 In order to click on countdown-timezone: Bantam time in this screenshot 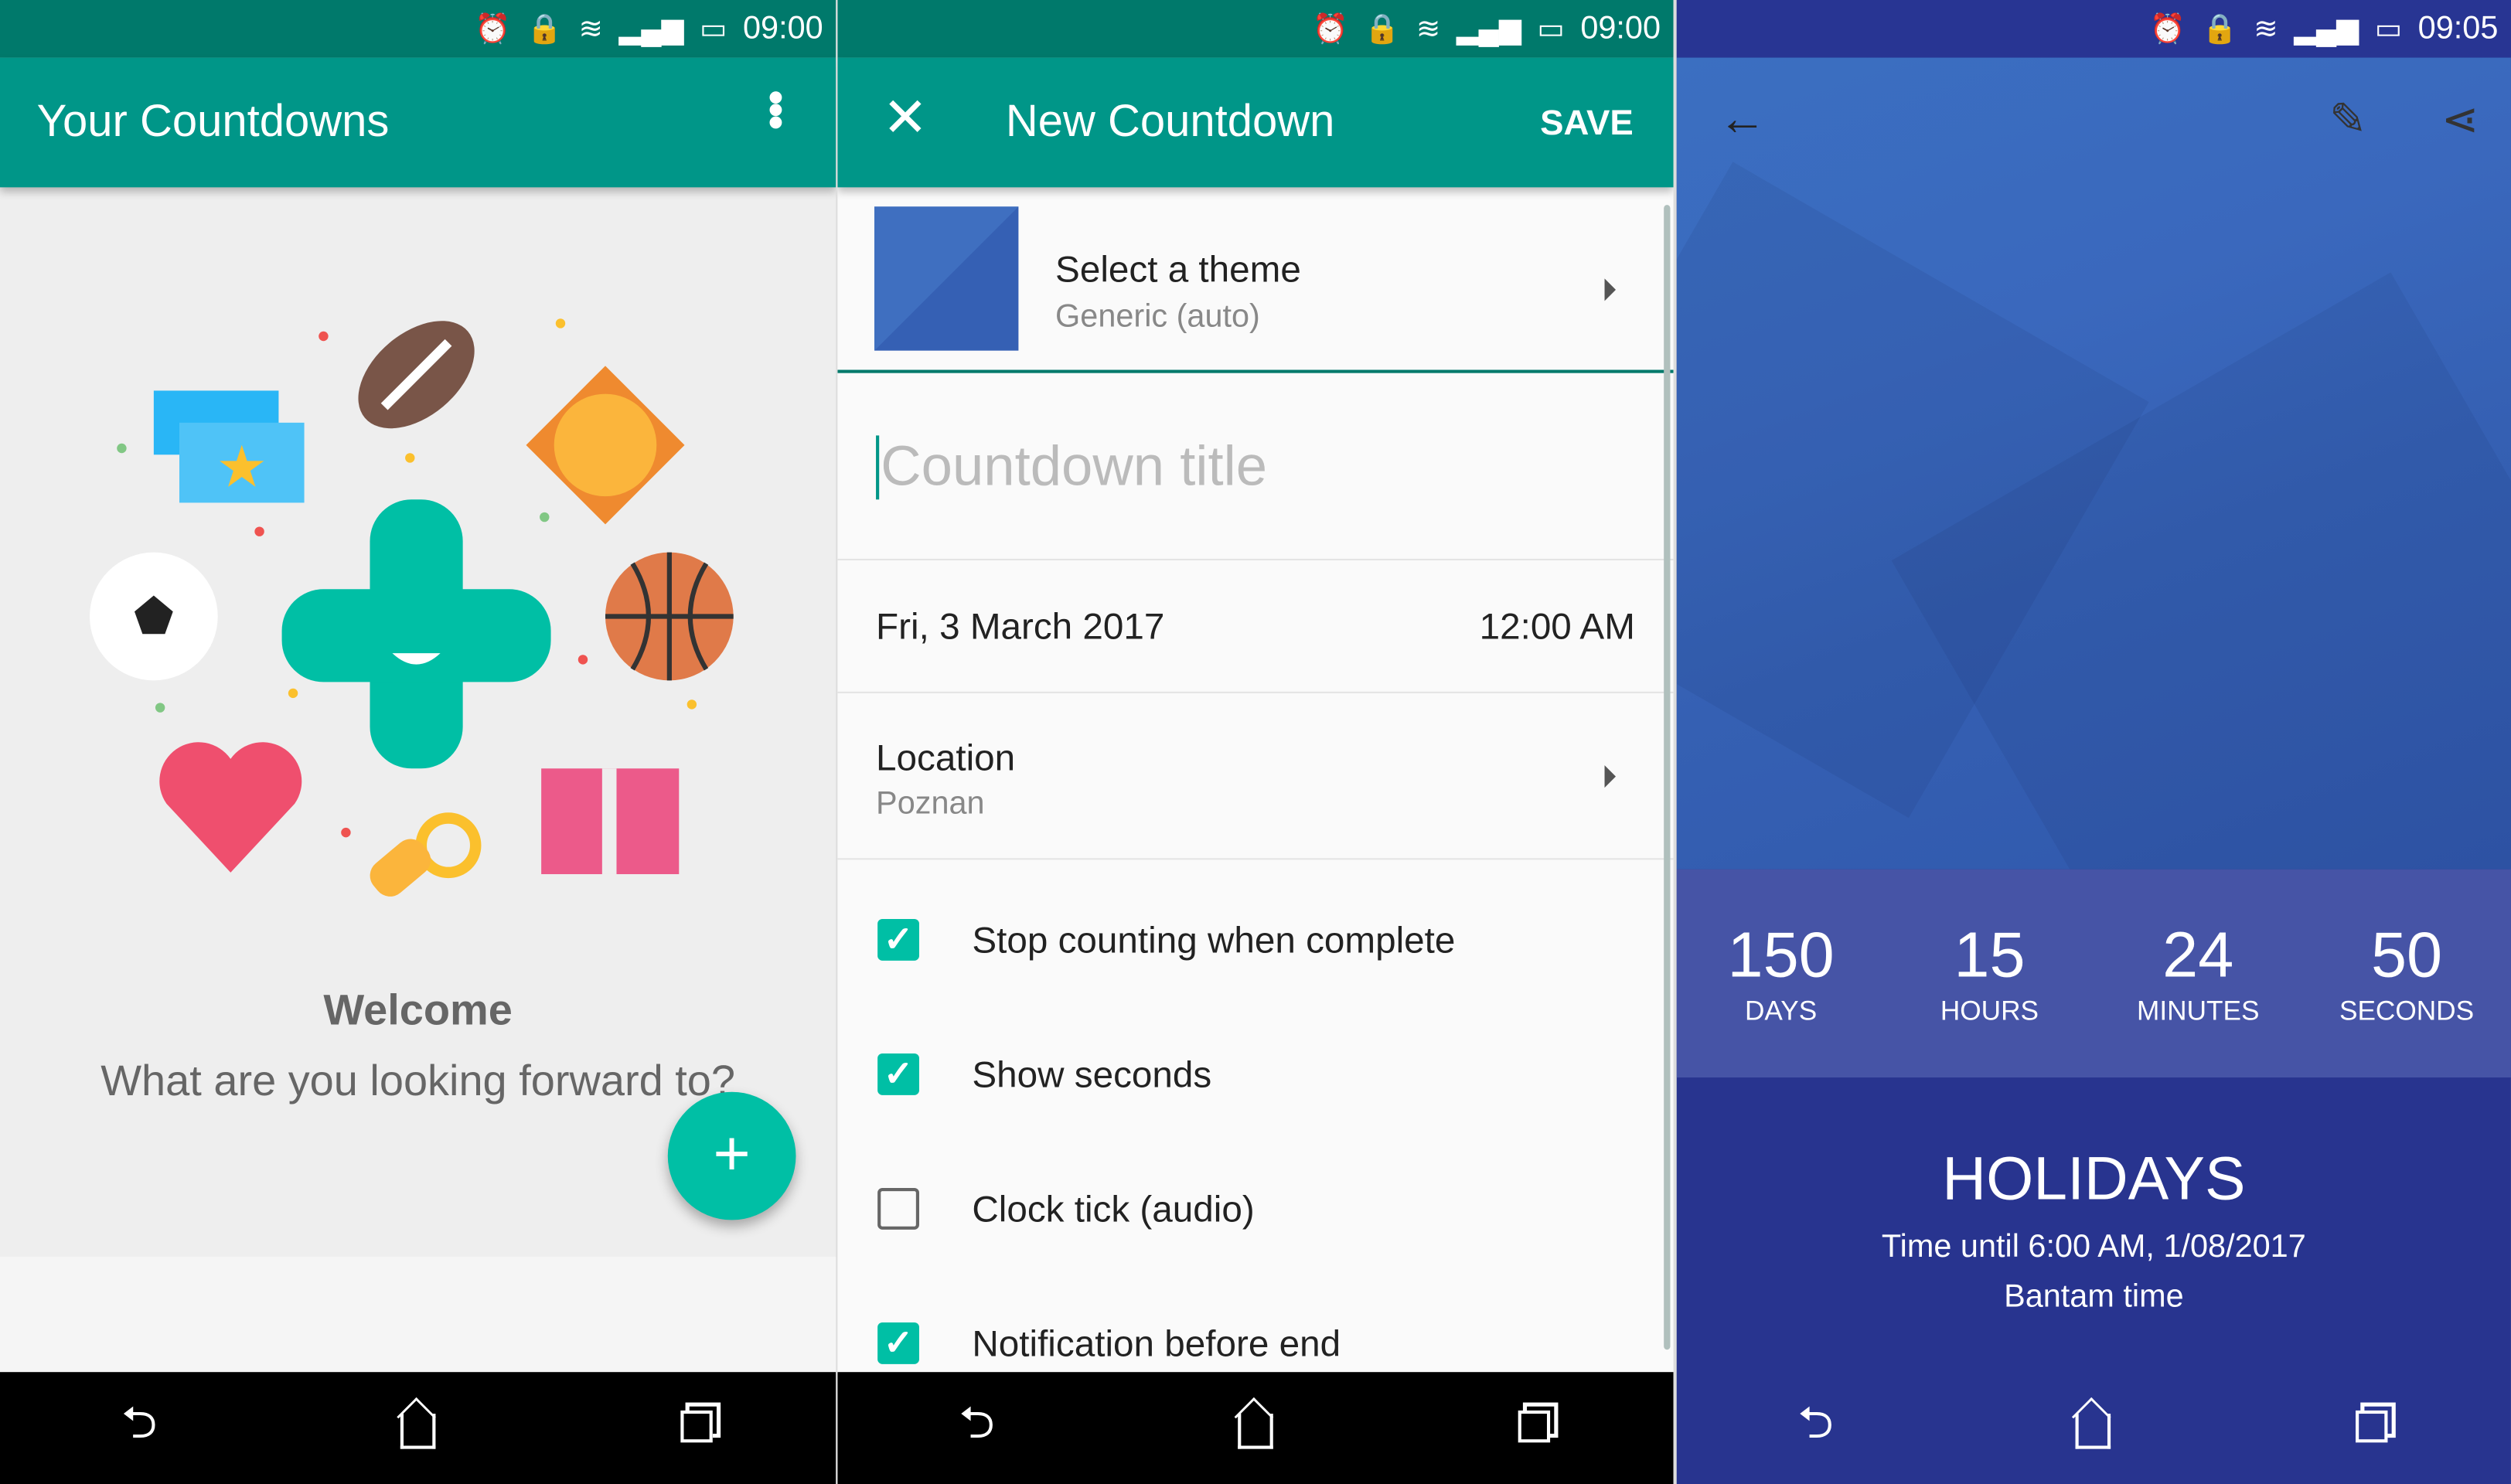, I will do `click(2094, 1297)`.